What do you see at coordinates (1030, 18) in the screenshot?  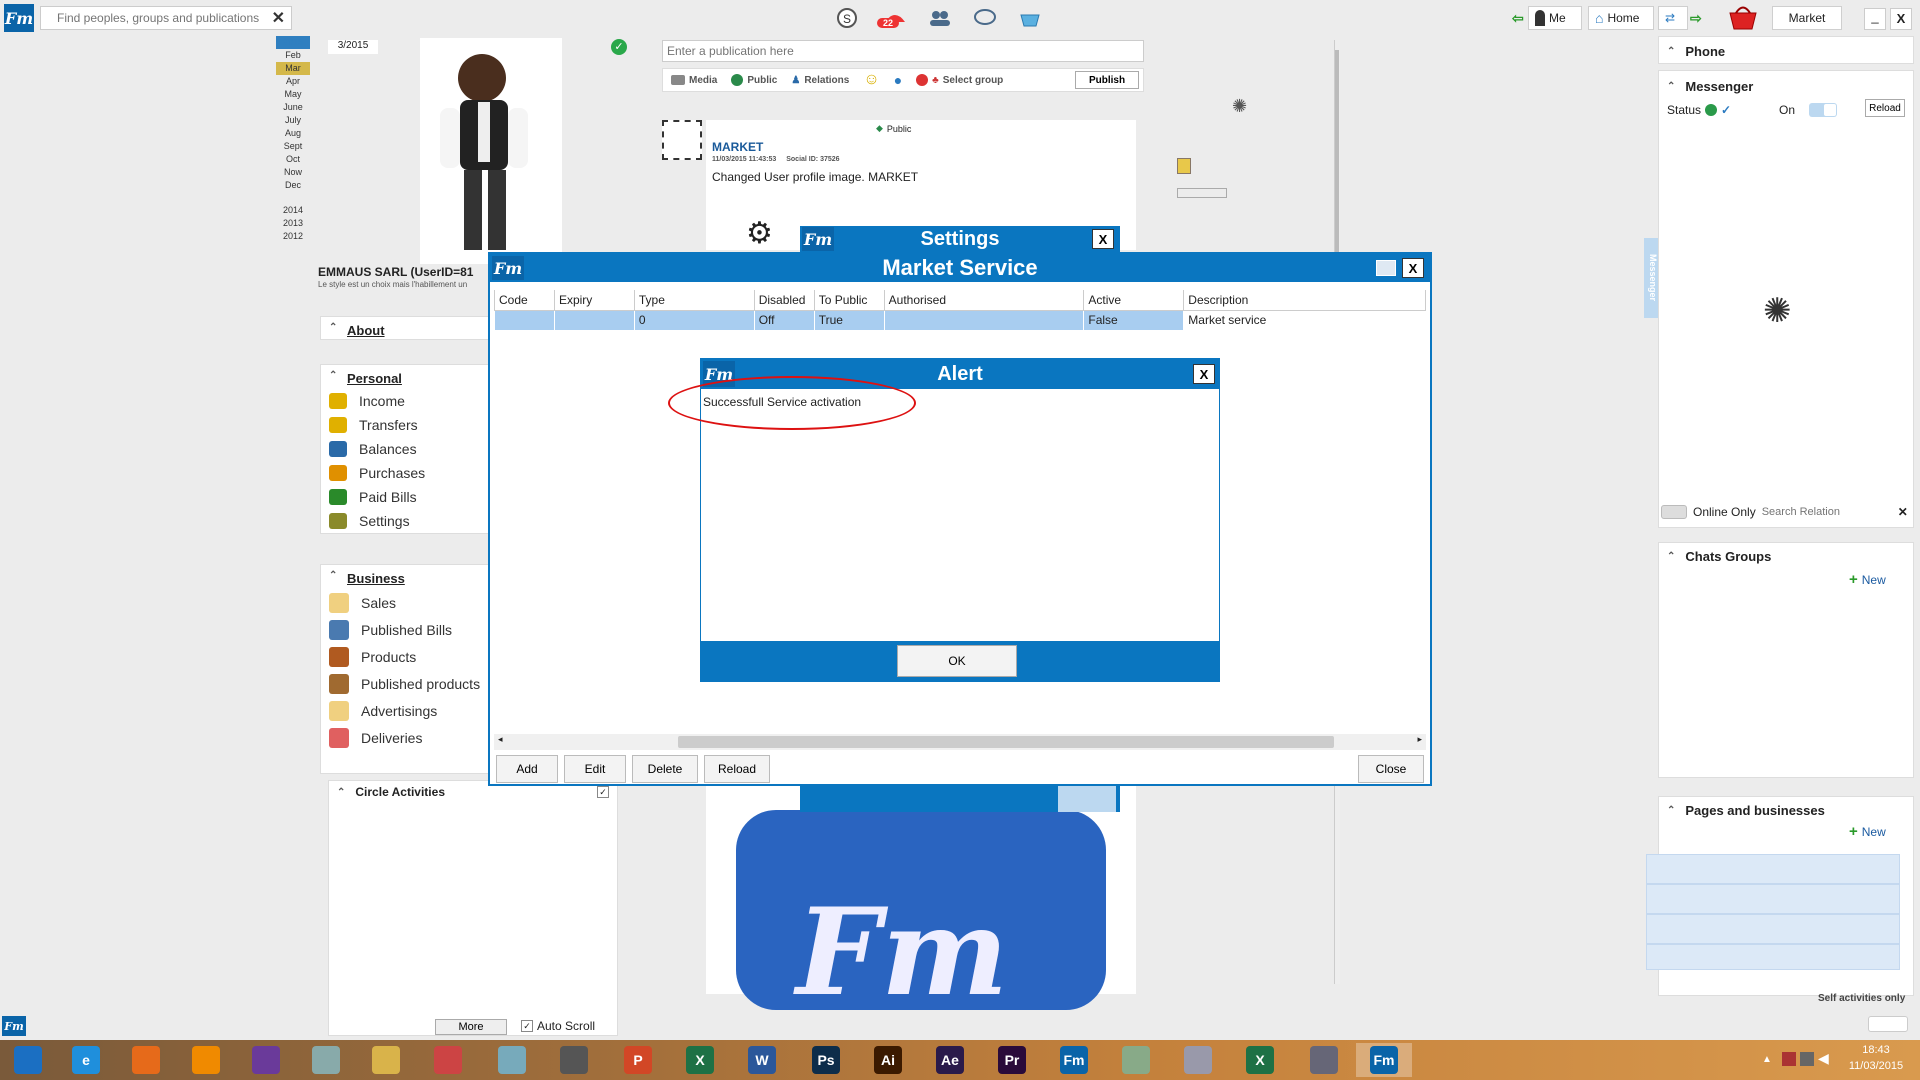 I see `basket-icon` at bounding box center [1030, 18].